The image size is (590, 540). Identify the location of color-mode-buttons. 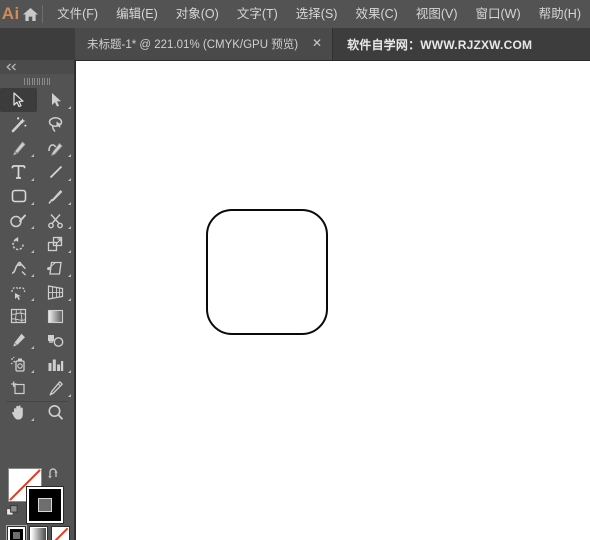
(38, 532).